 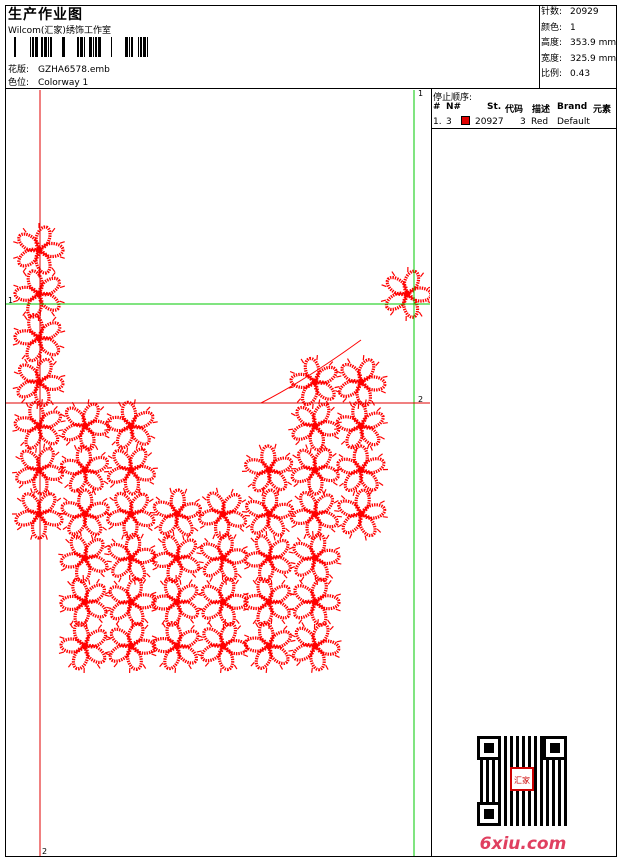 What do you see at coordinates (19, 83) in the screenshot?
I see `colorway-label: 色位:` at bounding box center [19, 83].